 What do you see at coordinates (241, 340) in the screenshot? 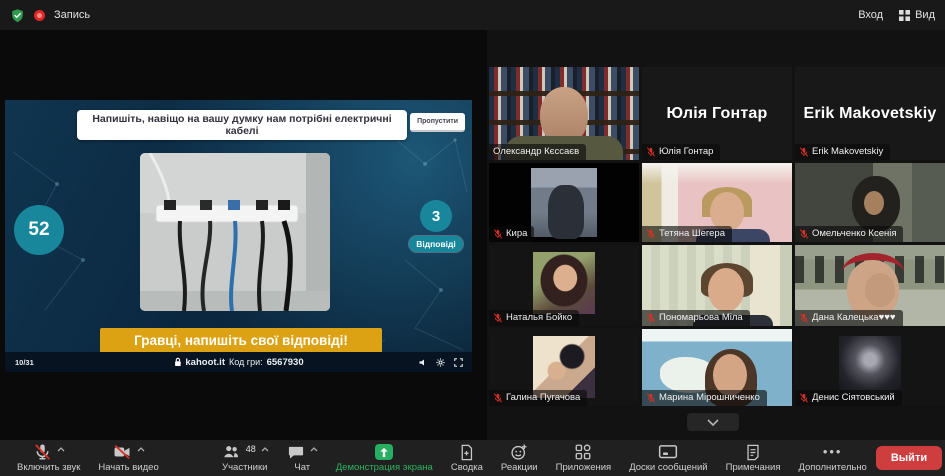
I see `players-banner: Гравці, напишіть свої відповіді!` at bounding box center [241, 340].